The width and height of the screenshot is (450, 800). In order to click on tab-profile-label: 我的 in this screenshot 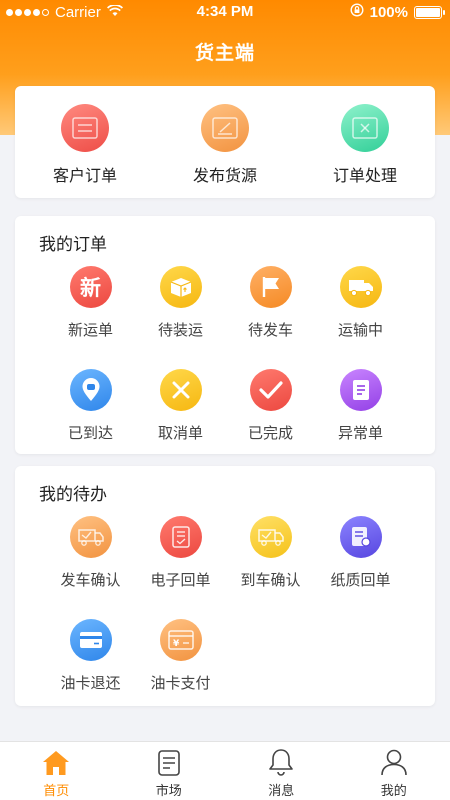, I will do `click(393, 790)`.